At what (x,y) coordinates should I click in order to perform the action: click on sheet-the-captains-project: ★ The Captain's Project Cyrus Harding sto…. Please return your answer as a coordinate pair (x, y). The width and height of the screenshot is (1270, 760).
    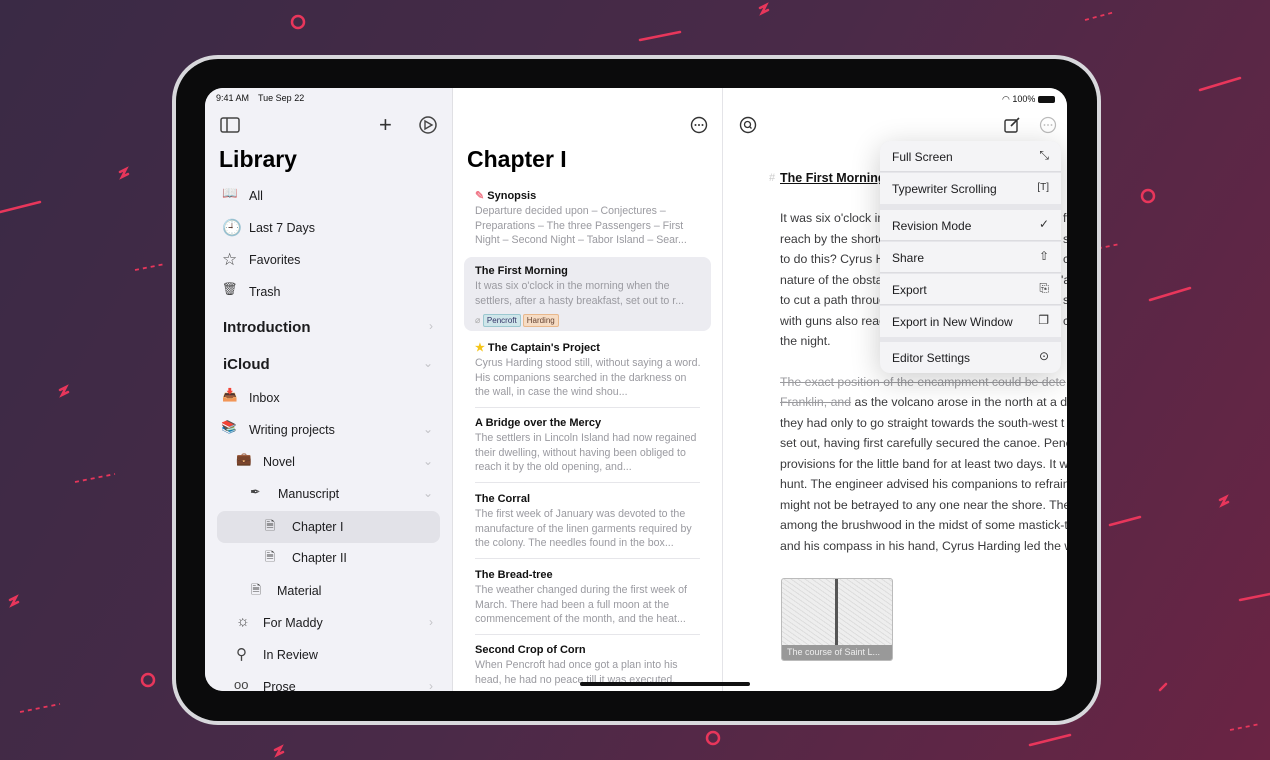
    Looking at the image, I should click on (588, 370).